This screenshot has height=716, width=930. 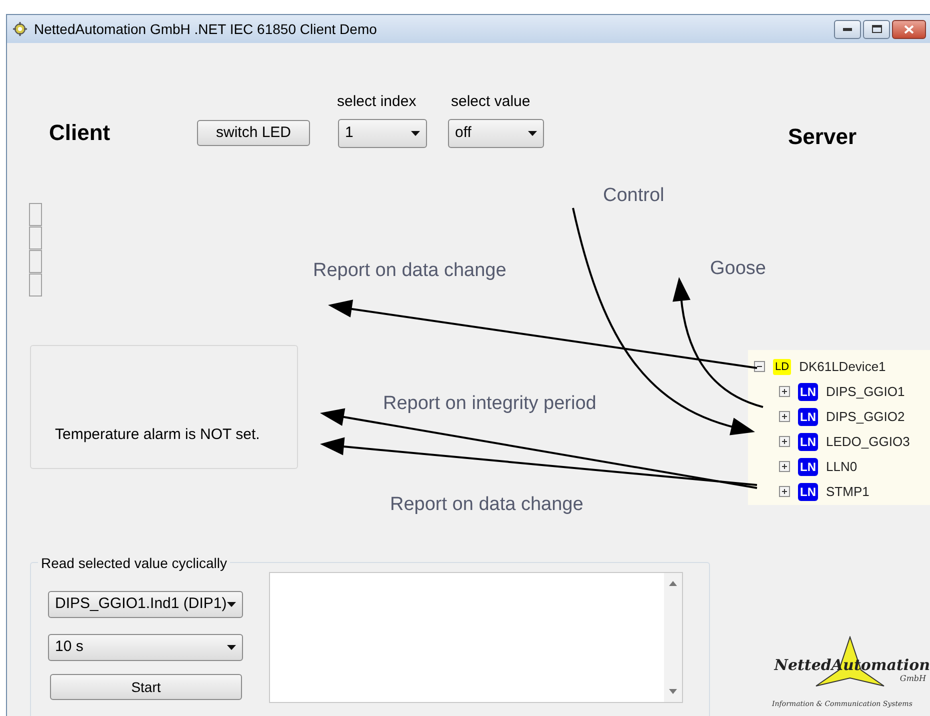 What do you see at coordinates (489, 404) in the screenshot?
I see `diagram-label: Report on integrity period` at bounding box center [489, 404].